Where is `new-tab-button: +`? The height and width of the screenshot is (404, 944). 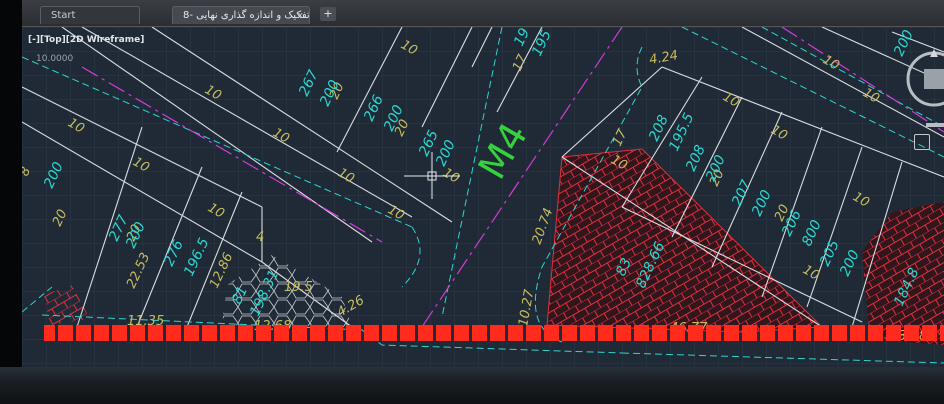 new-tab-button: + is located at coordinates (328, 14).